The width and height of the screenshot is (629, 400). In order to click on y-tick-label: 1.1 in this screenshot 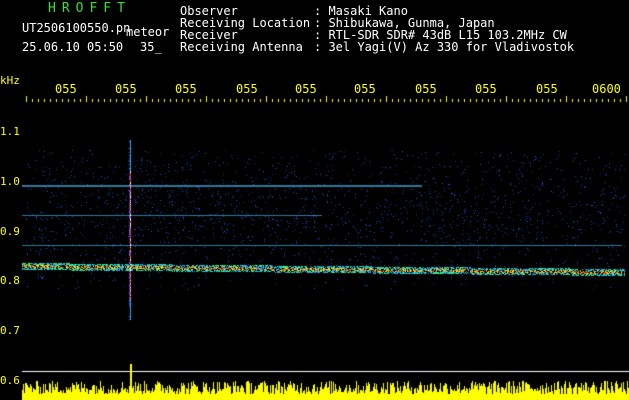, I will do `click(10, 131)`.